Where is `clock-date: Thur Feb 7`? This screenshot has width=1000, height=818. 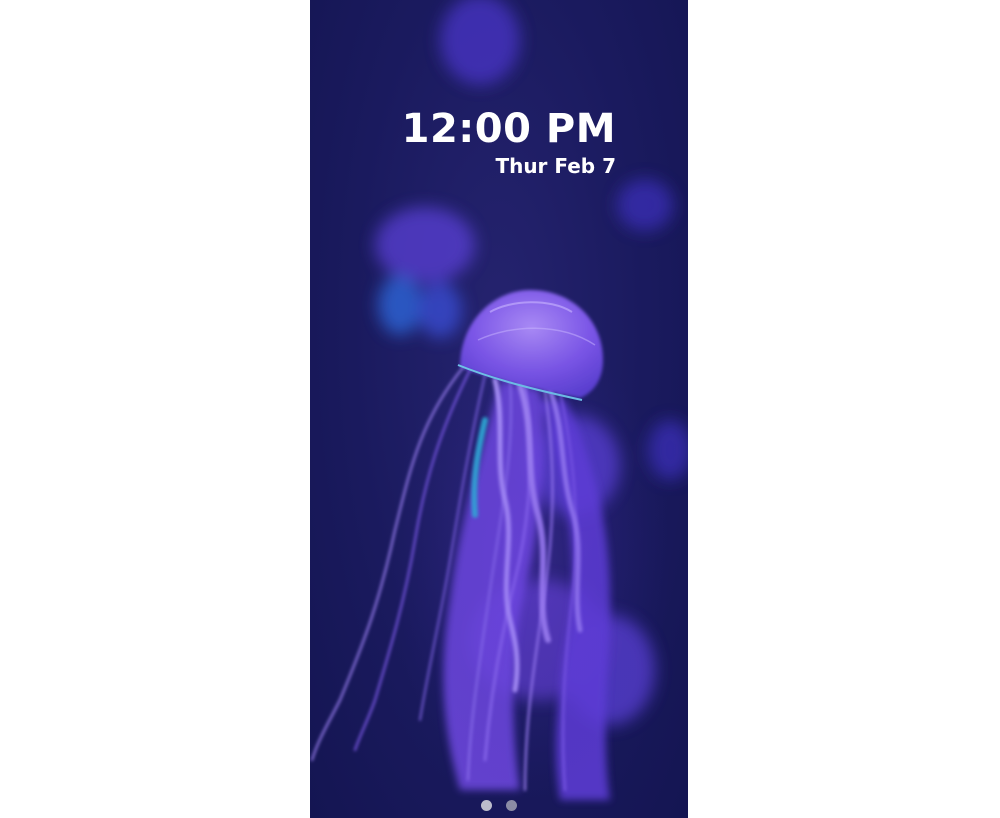 clock-date: Thur Feb 7 is located at coordinates (555, 166).